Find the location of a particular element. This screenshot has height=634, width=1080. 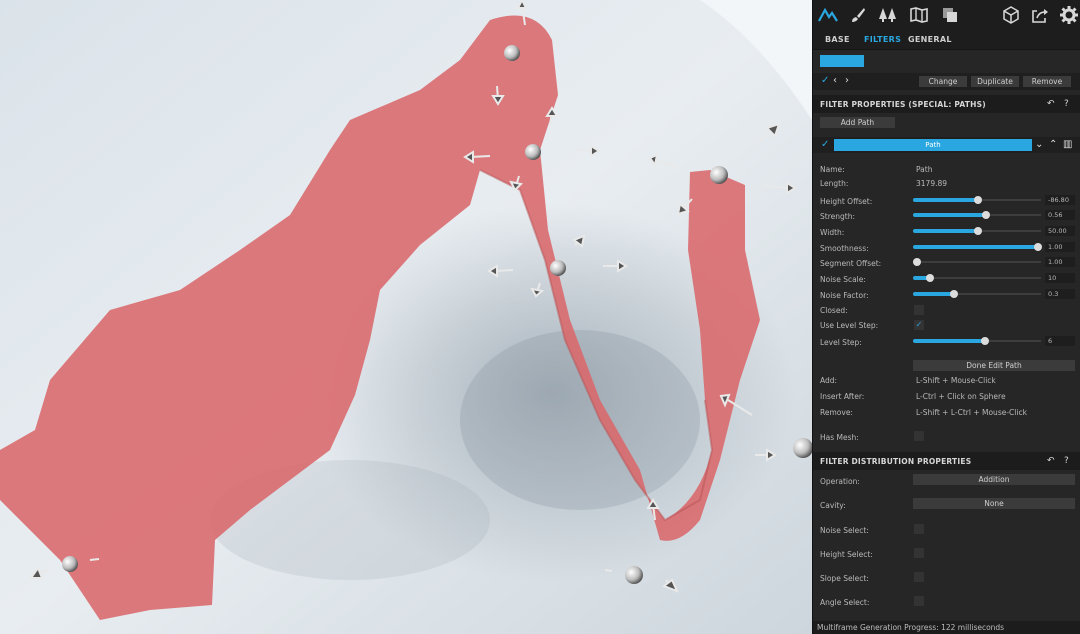

height-select-label: Height Select: is located at coordinates (846, 554).